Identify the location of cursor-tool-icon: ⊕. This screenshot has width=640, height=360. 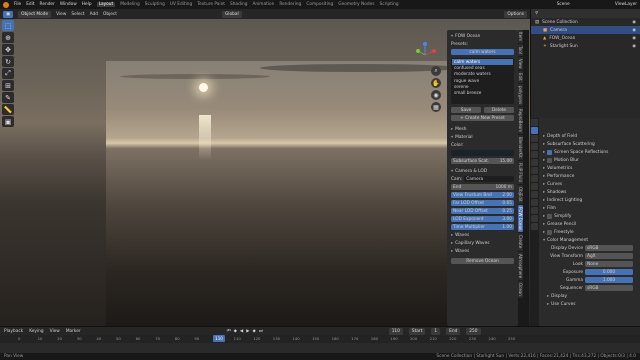
(8, 37).